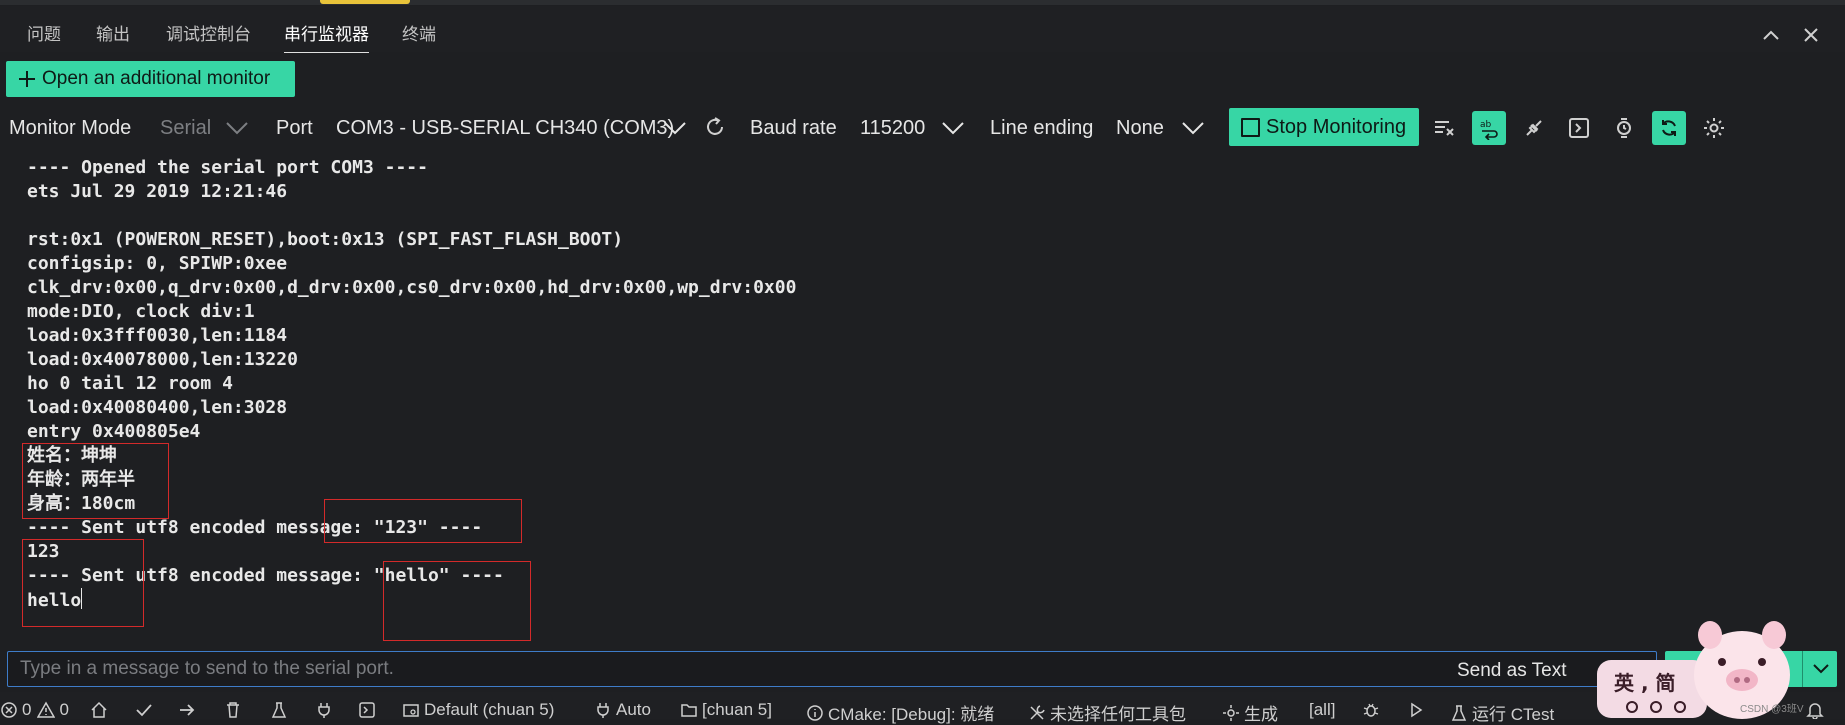  Describe the element at coordinates (279, 710) in the screenshot. I see `test-flask-icon` at that location.